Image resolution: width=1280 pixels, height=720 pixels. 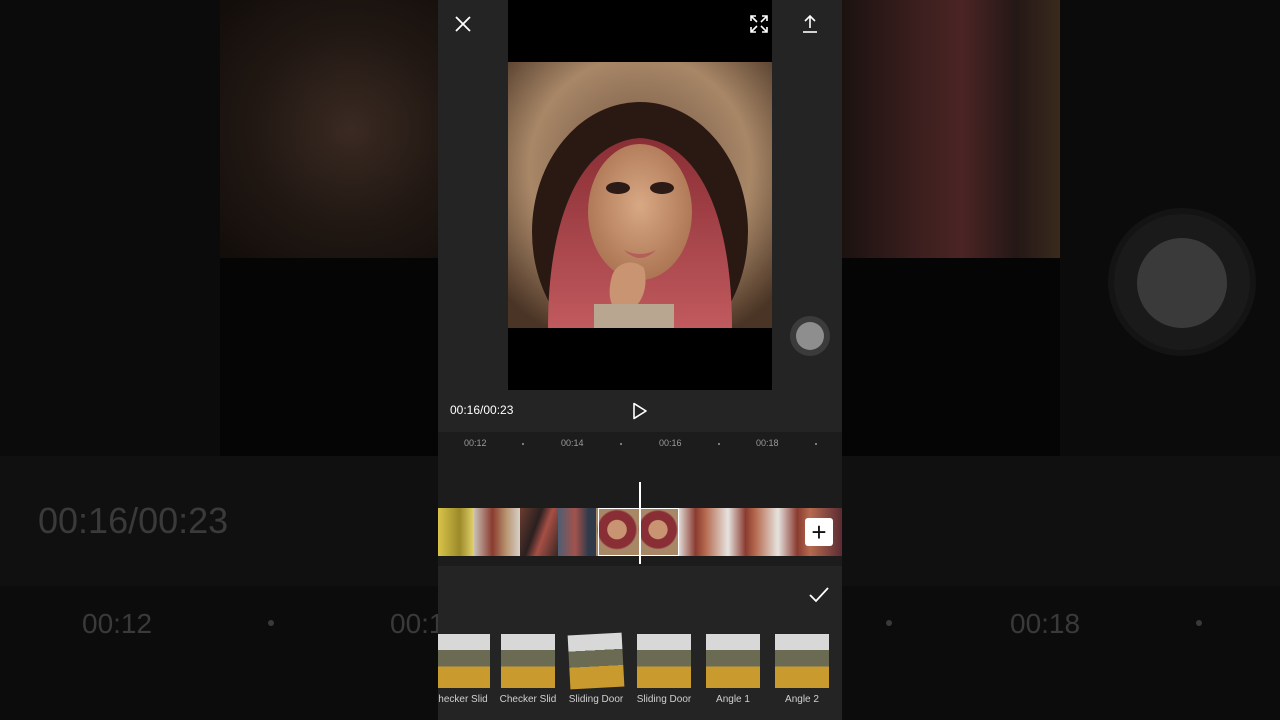 I want to click on ruler-tick: 00:12, so click(x=475, y=443).